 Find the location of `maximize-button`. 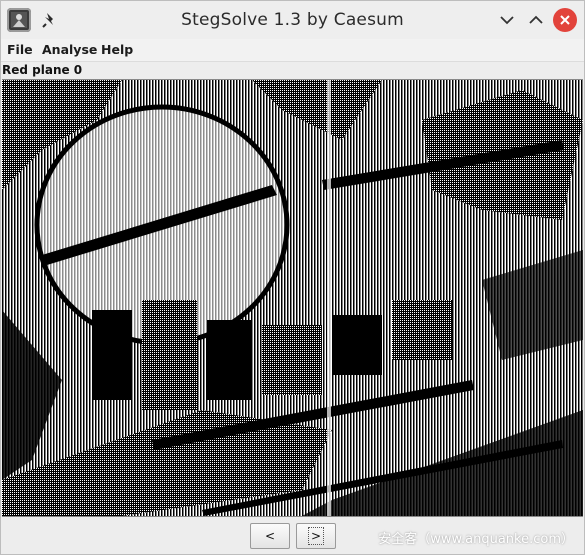

maximize-button is located at coordinates (536, 20).